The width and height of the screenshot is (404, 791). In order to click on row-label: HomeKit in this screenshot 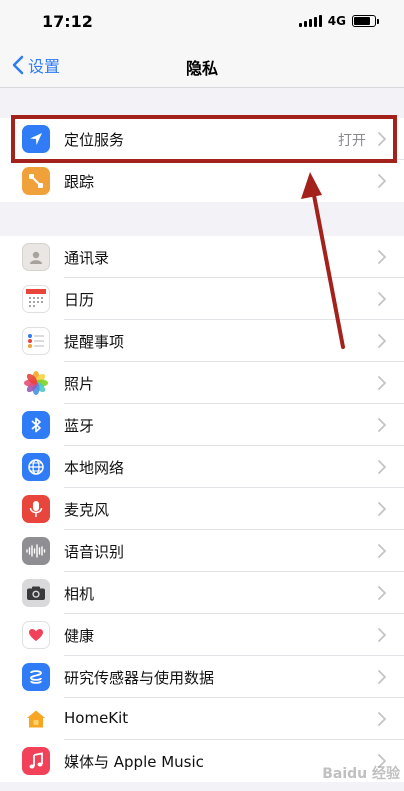, I will do `click(96, 718)`.